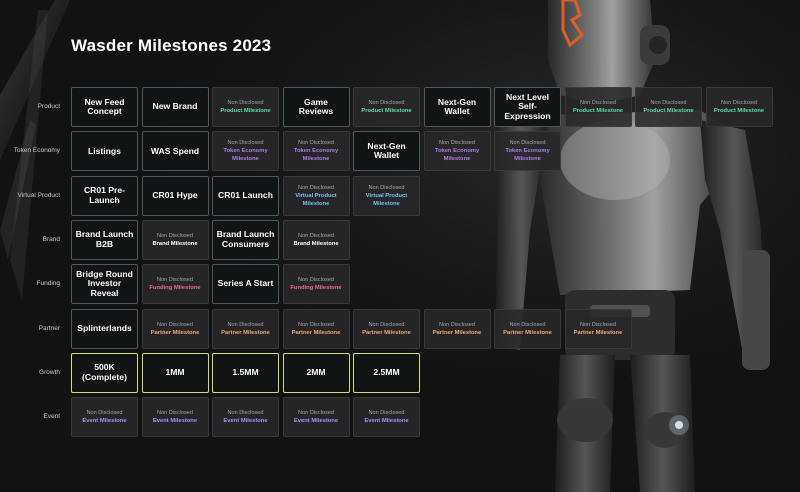 The image size is (800, 492). Describe the element at coordinates (175, 195) in the screenshot. I see `milestone-tile: CR01 Hype` at that location.